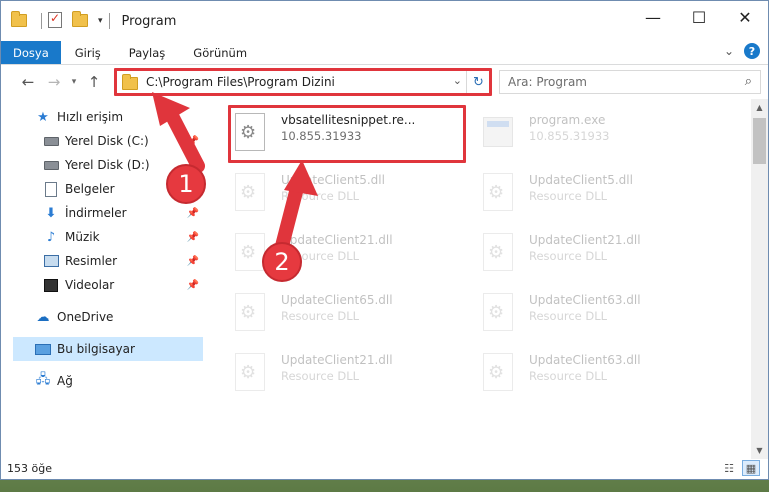 The height and width of the screenshot is (492, 769). Describe the element at coordinates (699, 17) in the screenshot. I see `maximize-button: ☐` at that location.